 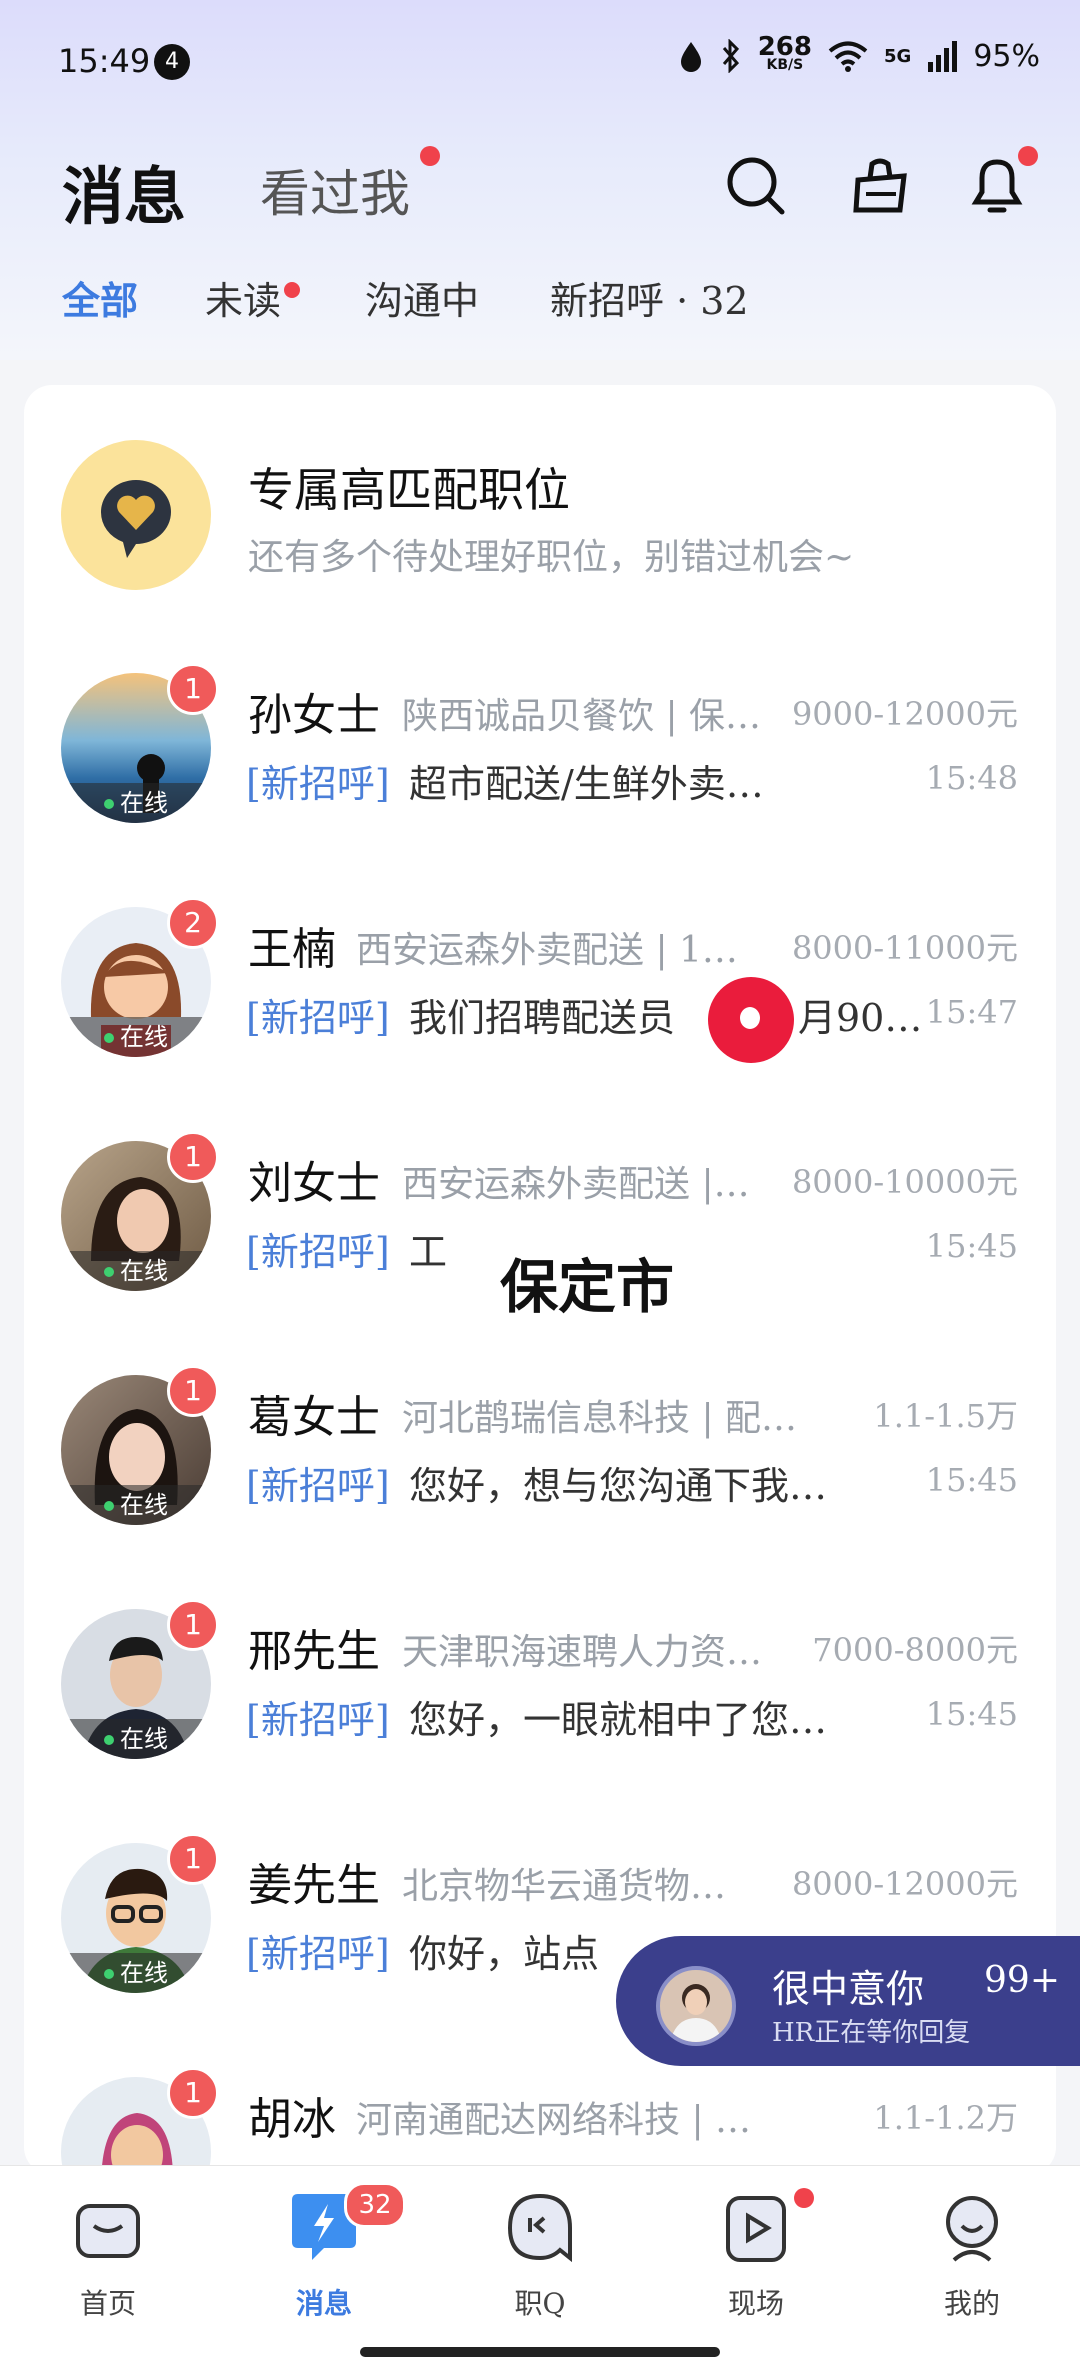 What do you see at coordinates (540, 185) in the screenshot?
I see `page-header: 消息 看过我` at bounding box center [540, 185].